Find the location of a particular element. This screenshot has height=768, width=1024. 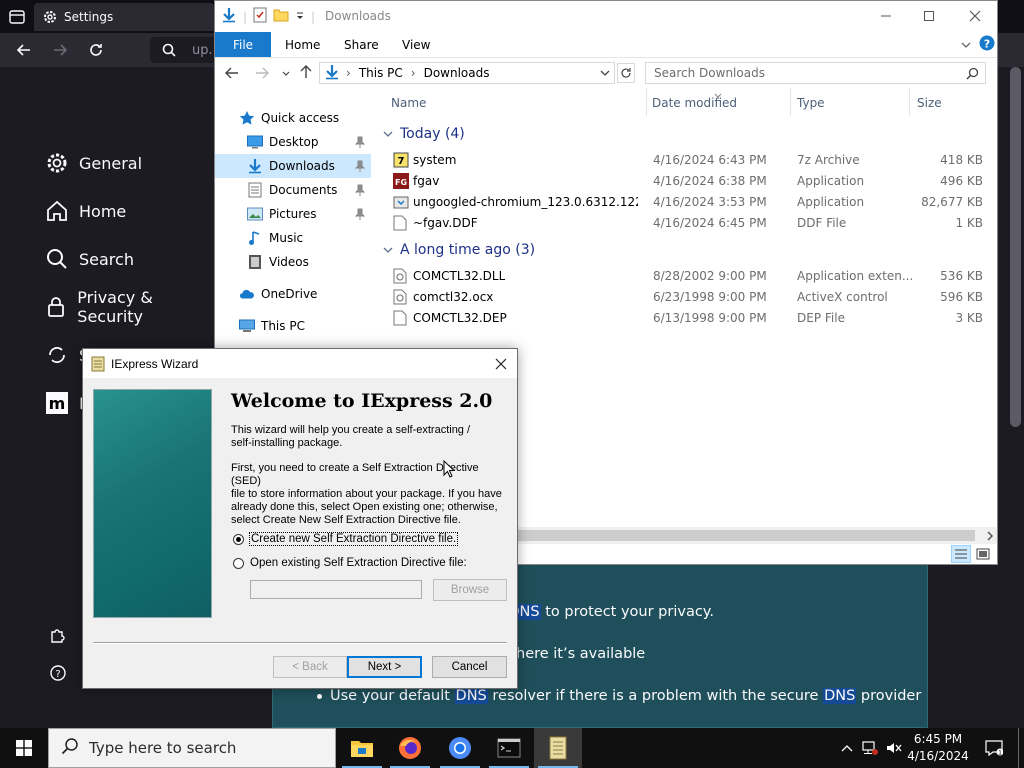

start-button is located at coordinates (24, 748).